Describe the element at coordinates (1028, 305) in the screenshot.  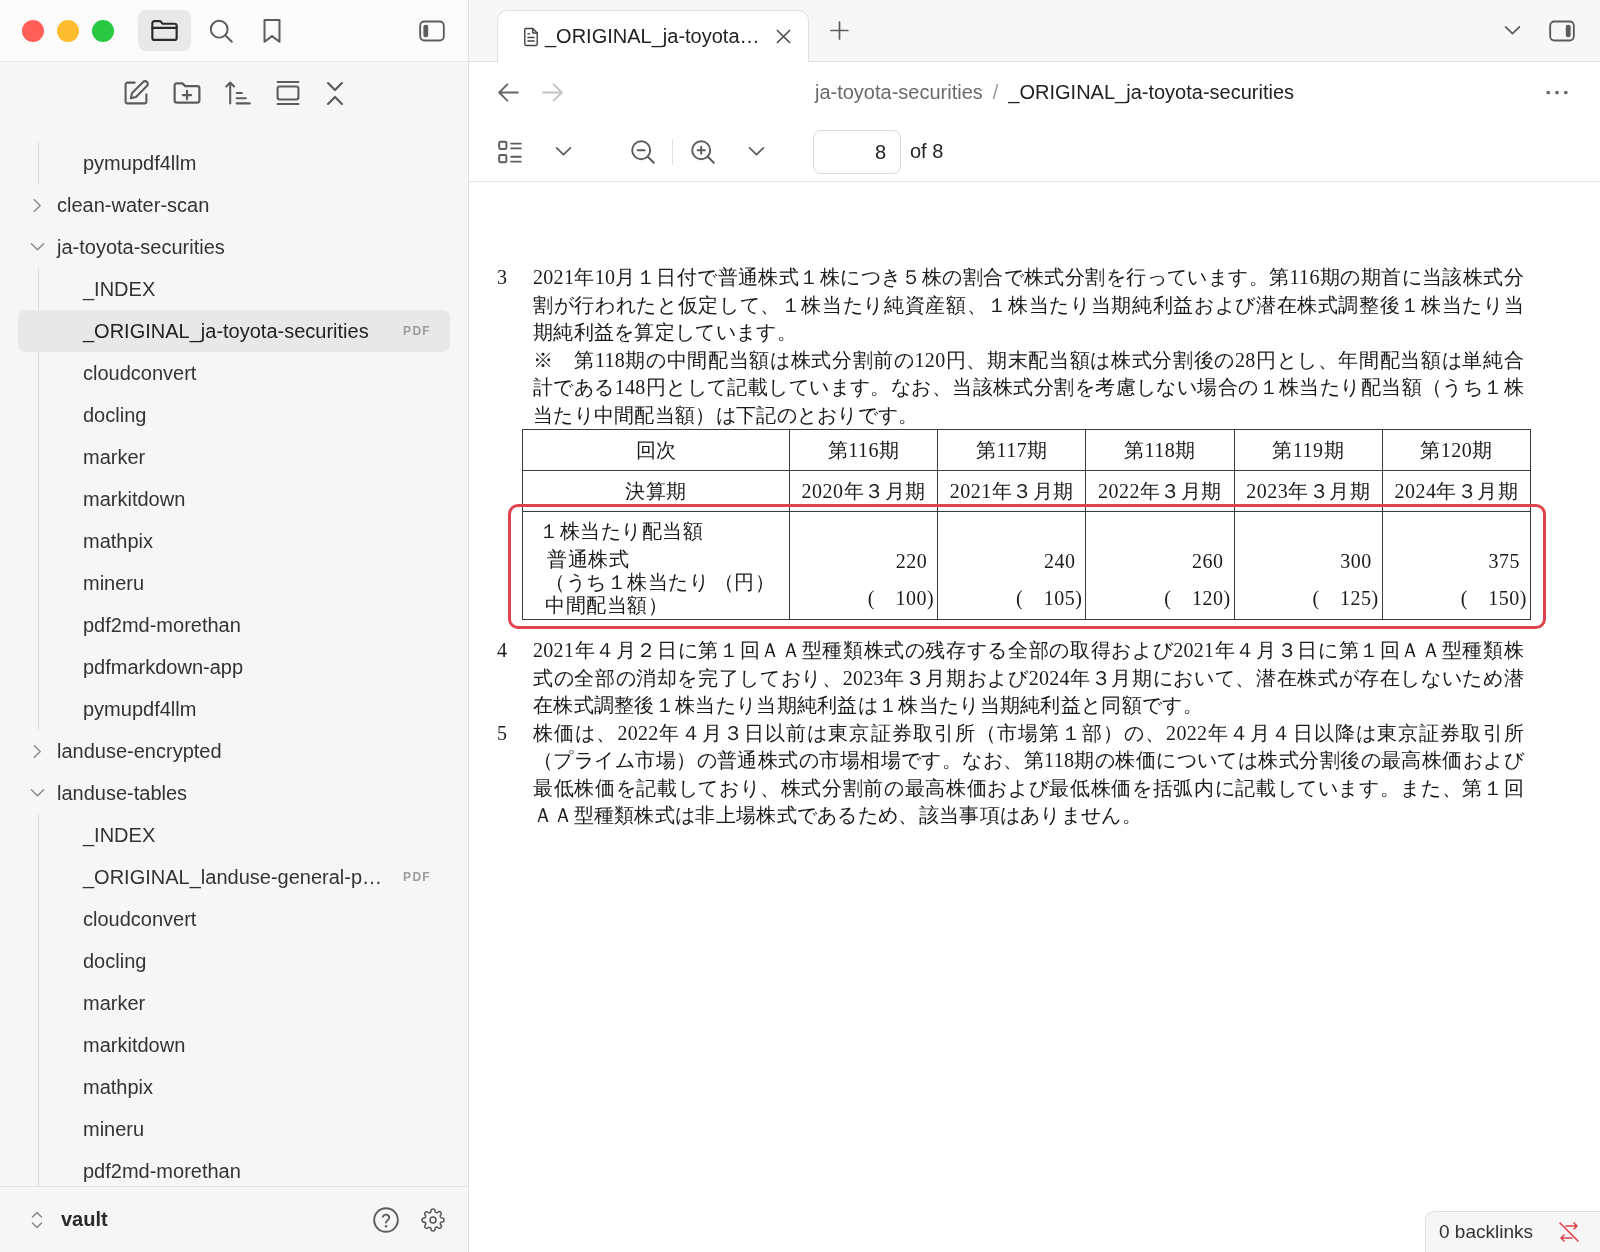
I see `note-text: 2021年10月１日付で普通株式１株につき５株の割合で株式分割を行っています。第116期の期首に当該株式分割が行われたと仮定して、１株当たり純資産額、１株当たり当期純利益および潜在株式調整後１株当たり当期純利益を算定しています。` at that location.